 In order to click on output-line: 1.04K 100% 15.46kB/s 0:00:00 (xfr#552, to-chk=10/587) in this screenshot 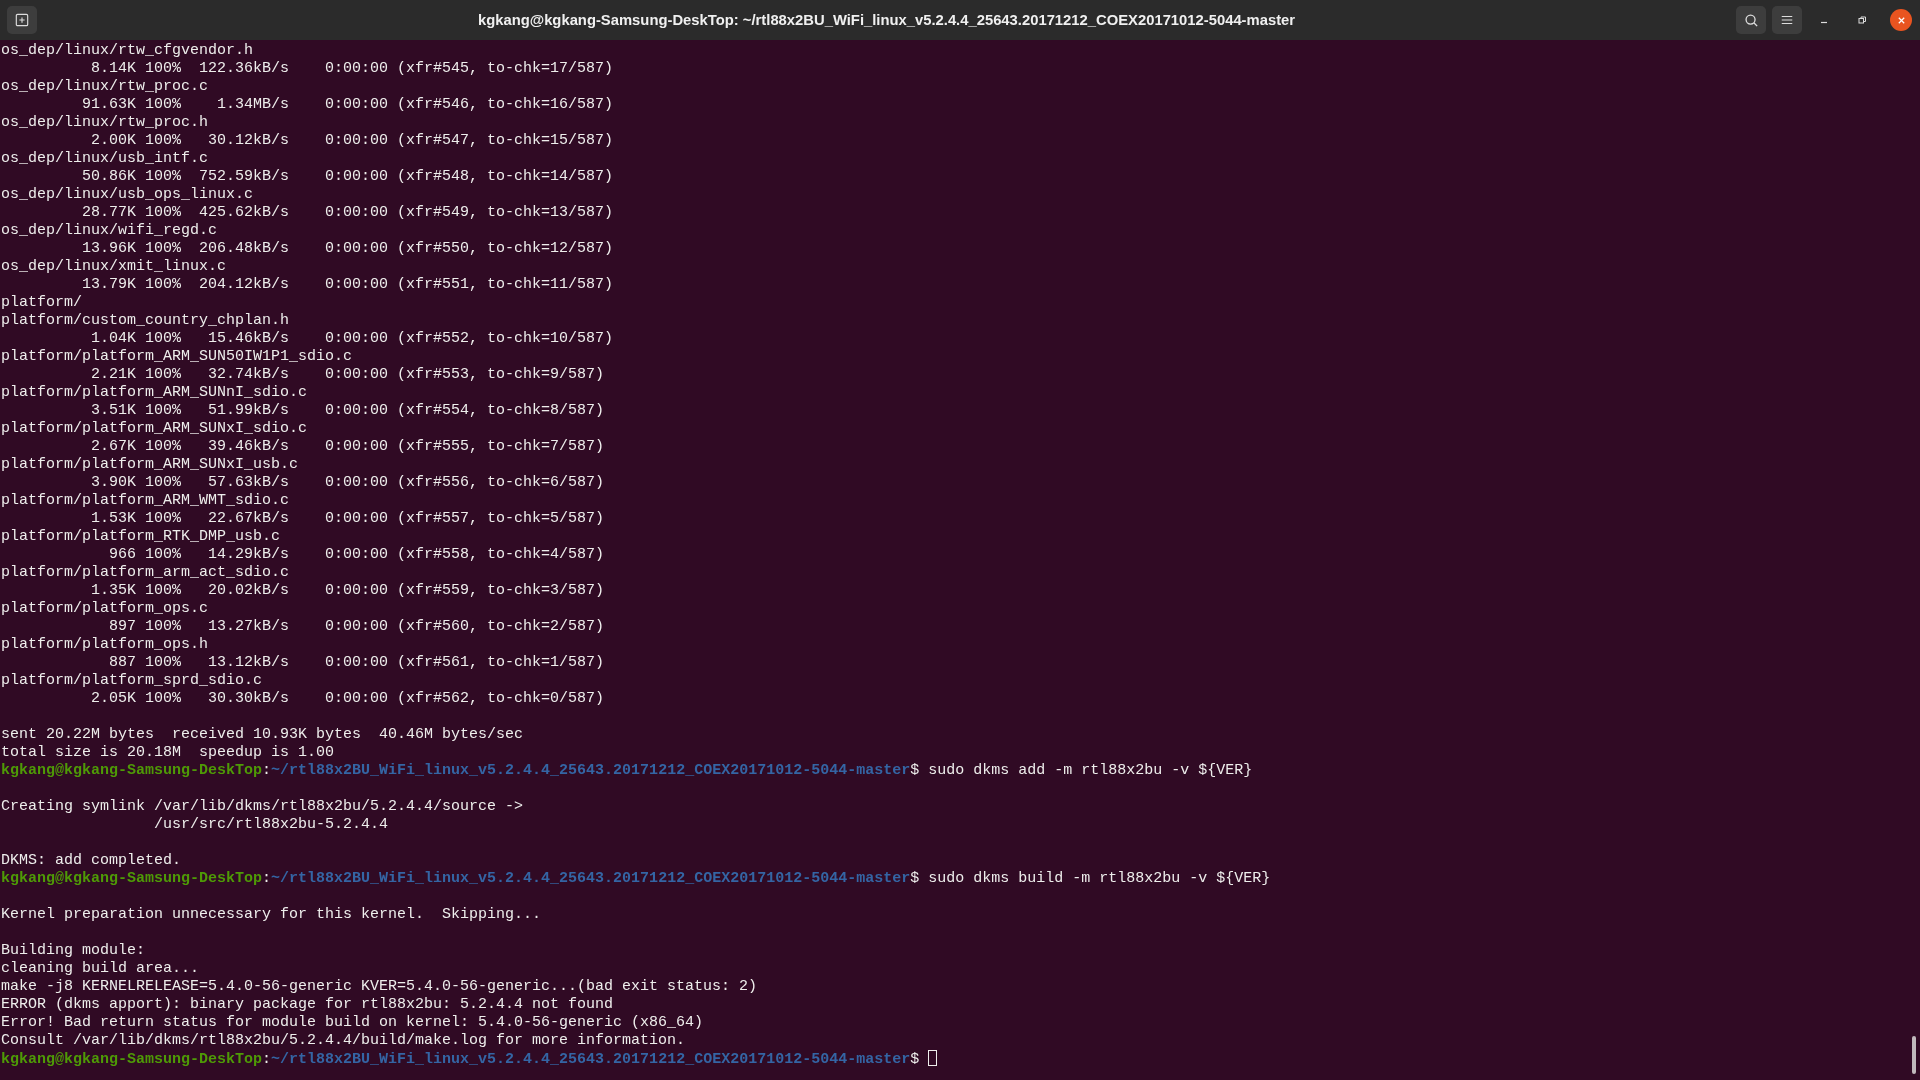, I will do `click(352, 338)`.